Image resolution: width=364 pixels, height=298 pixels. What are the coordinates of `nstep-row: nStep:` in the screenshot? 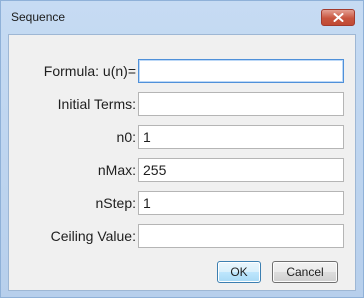 It's located at (183, 203).